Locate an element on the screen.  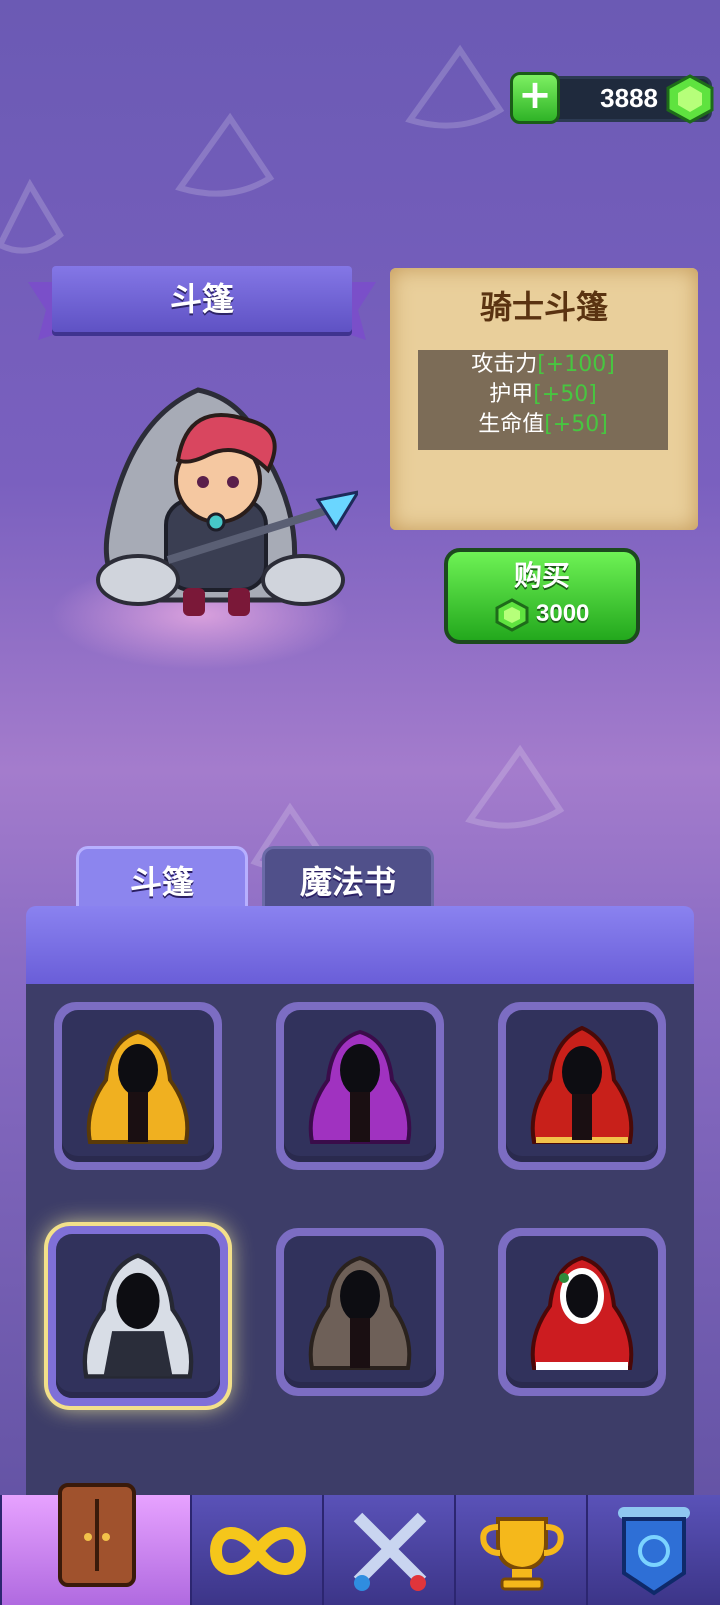
item-name: 骑士斗篷 is located at coordinates (543, 307).